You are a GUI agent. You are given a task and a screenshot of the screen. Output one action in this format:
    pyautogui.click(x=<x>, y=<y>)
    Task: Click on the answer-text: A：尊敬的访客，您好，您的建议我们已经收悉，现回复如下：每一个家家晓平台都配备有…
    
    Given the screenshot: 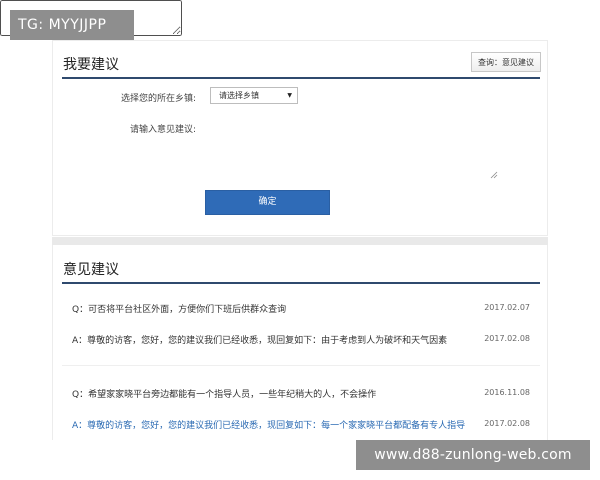 What is the action you would take?
    pyautogui.click(x=276, y=424)
    